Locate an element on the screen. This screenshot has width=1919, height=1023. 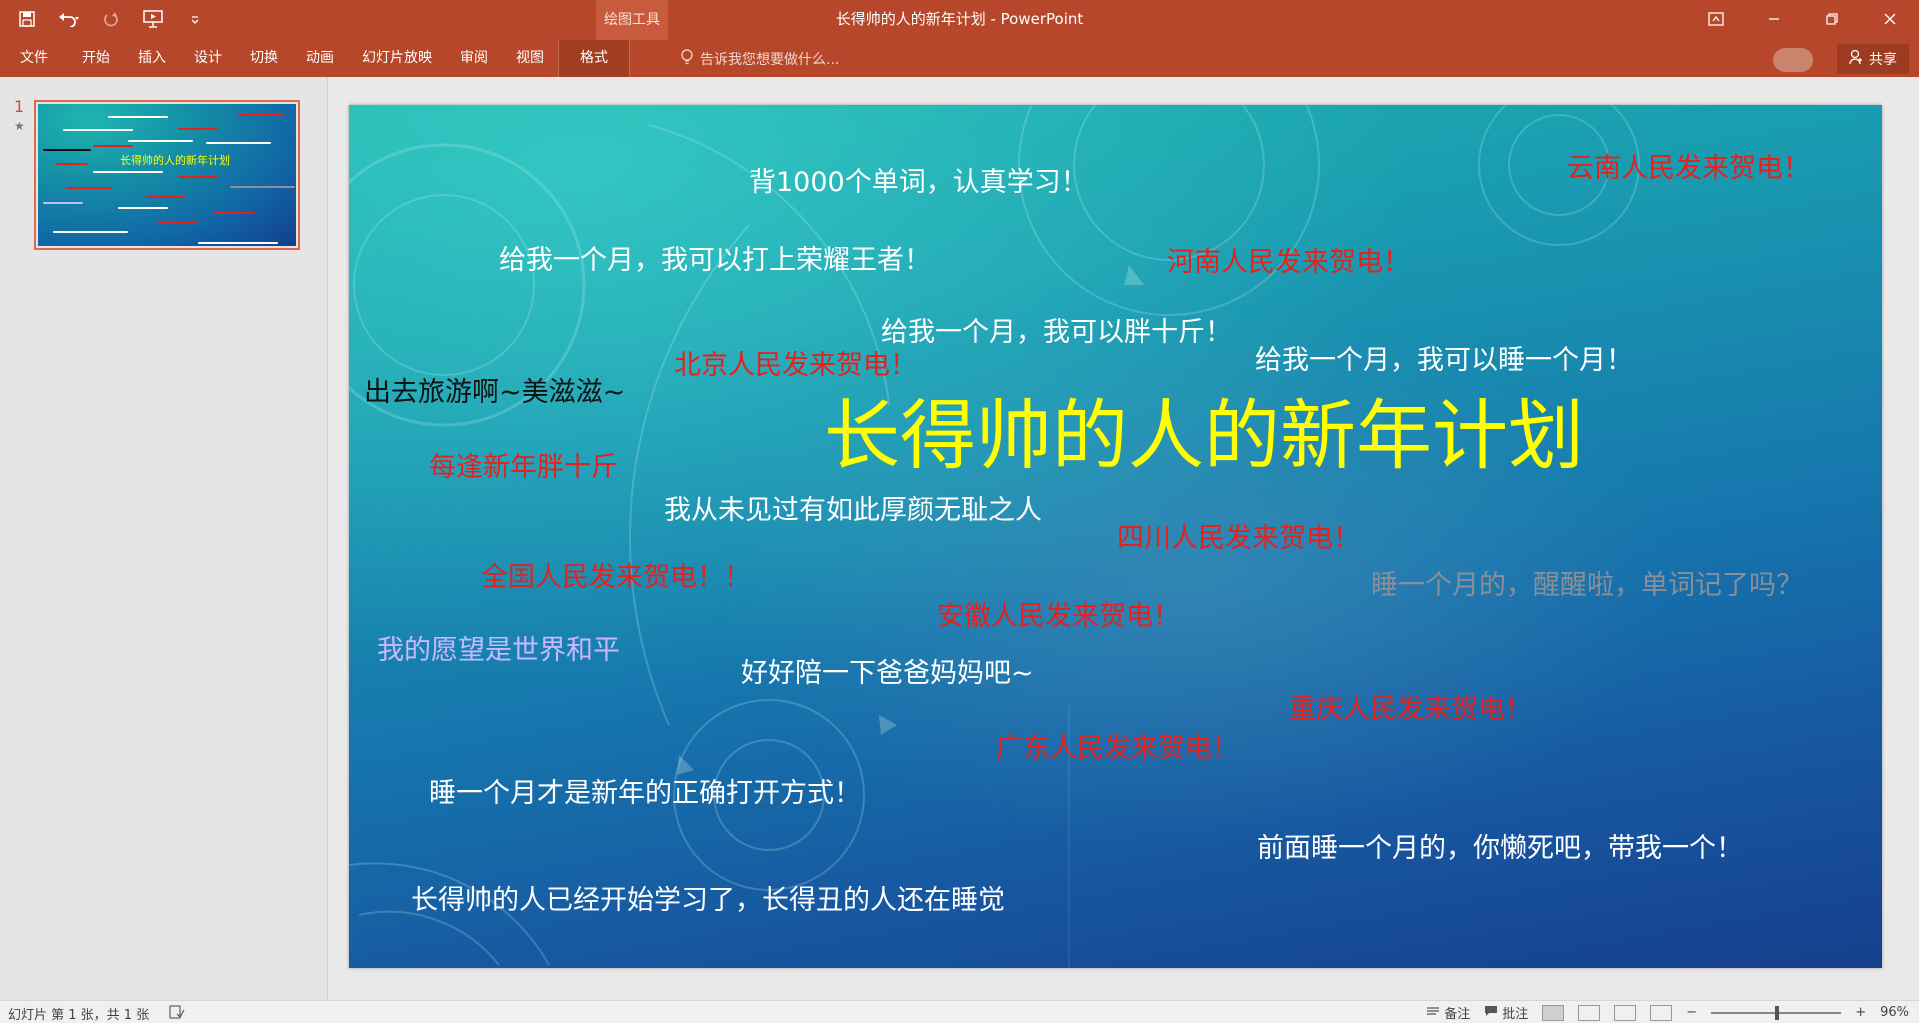
comments-button: 批注 is located at coordinates (1506, 1012).